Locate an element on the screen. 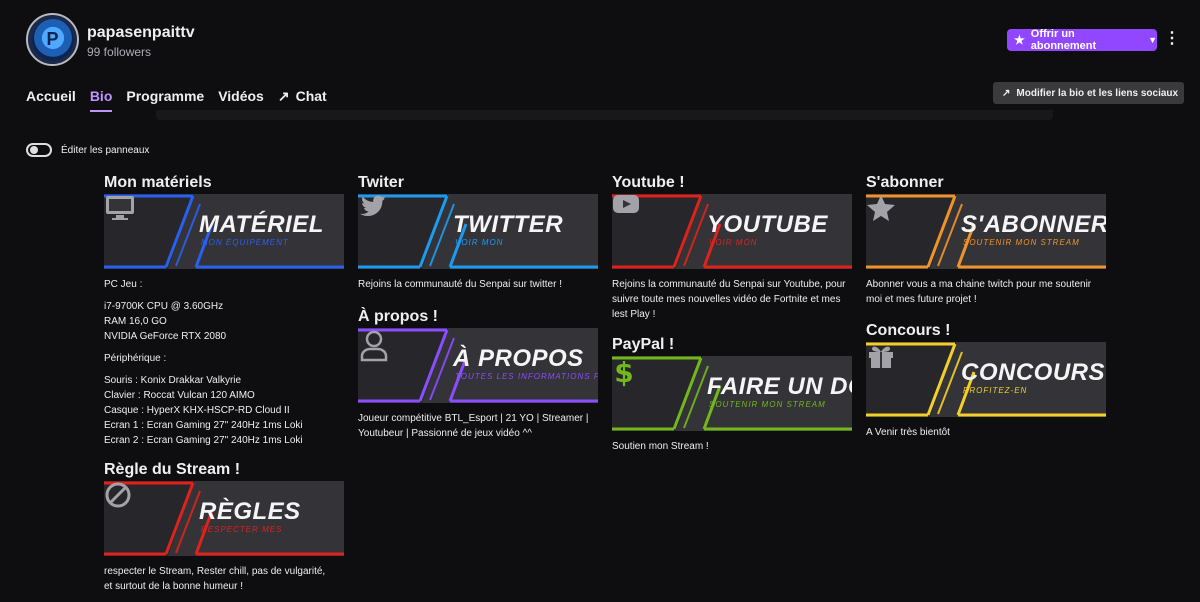 The image size is (1200, 602). banner-title: CONCOURS is located at coordinates (1033, 372).